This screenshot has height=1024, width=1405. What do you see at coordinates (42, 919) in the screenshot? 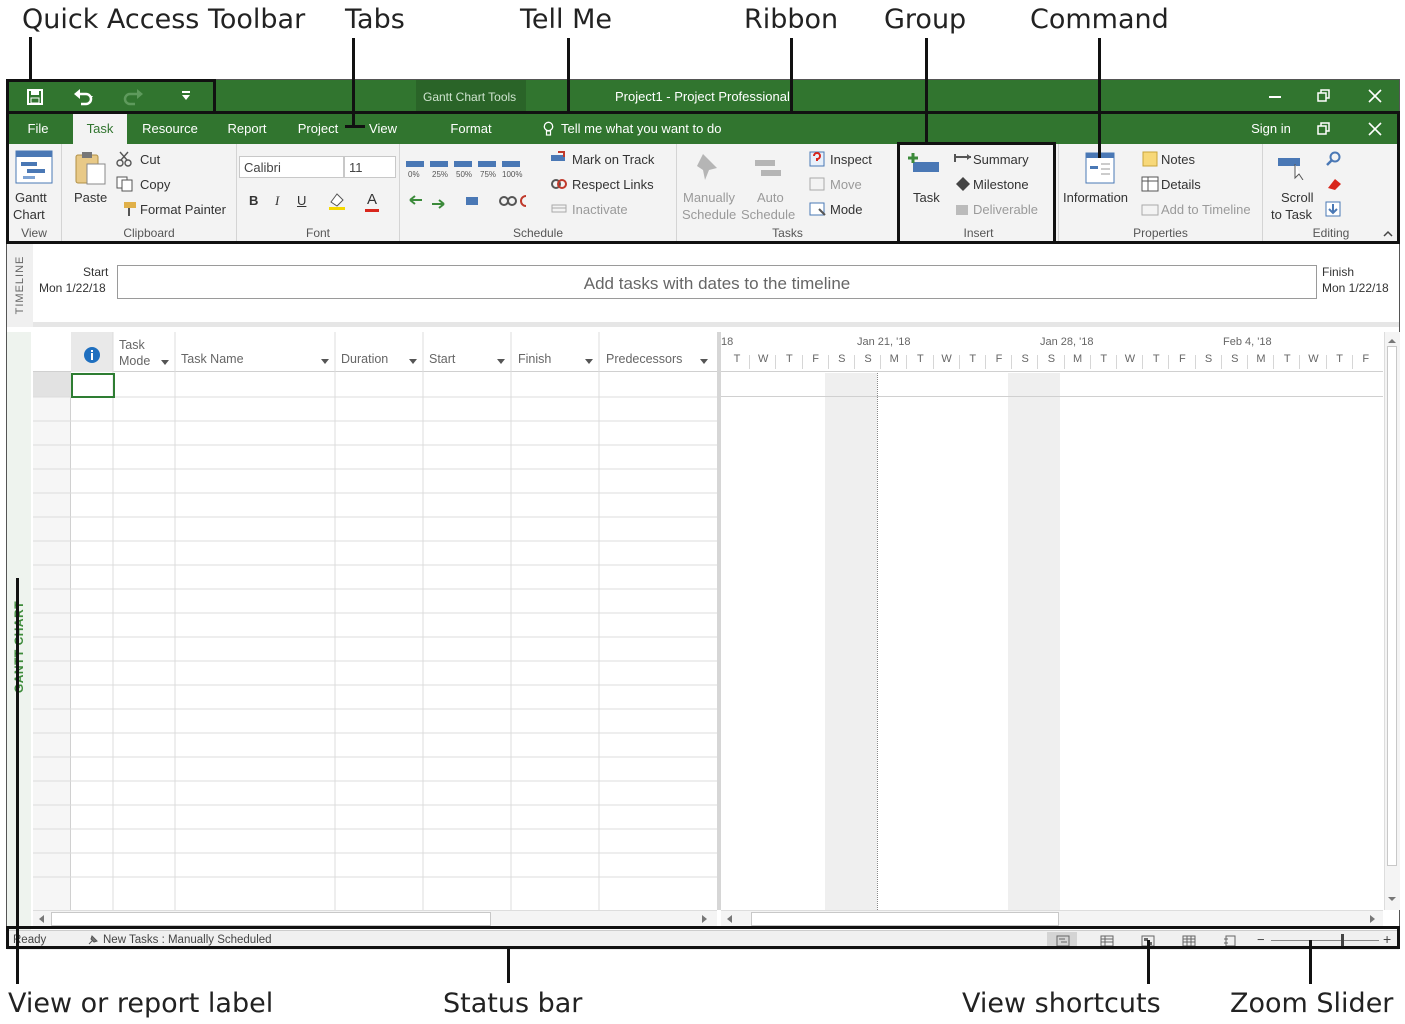
I see `table-scroll-left-icon` at bounding box center [42, 919].